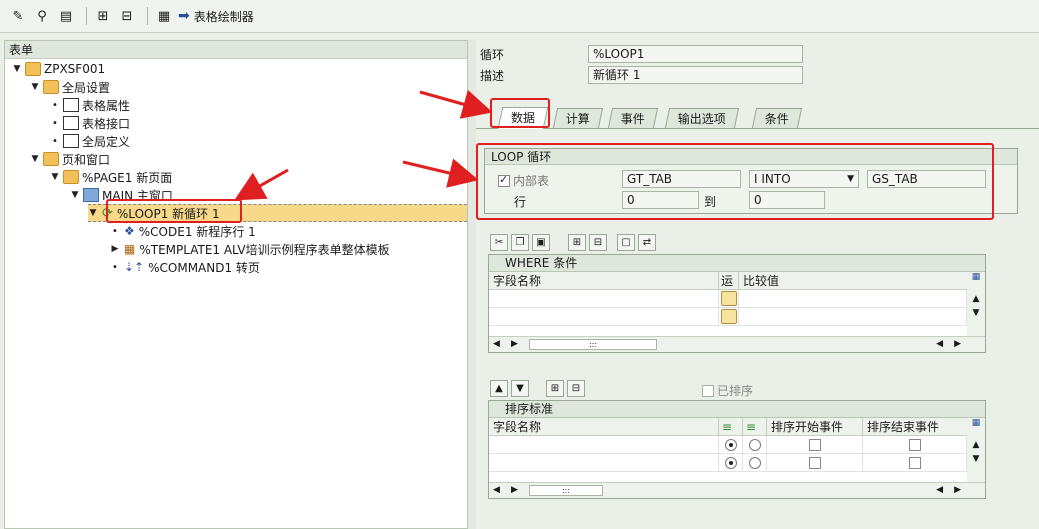  I want to click on field-list-icon: ▢, so click(626, 242).